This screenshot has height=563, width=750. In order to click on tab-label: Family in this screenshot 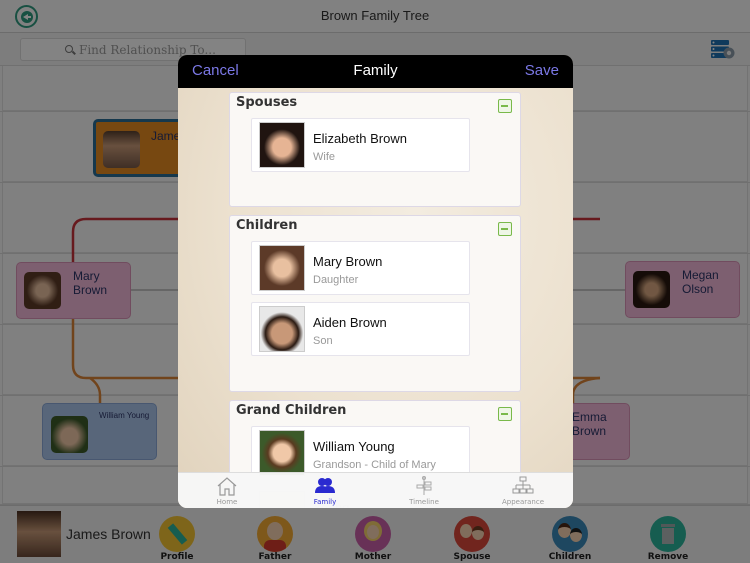, I will do `click(325, 502)`.